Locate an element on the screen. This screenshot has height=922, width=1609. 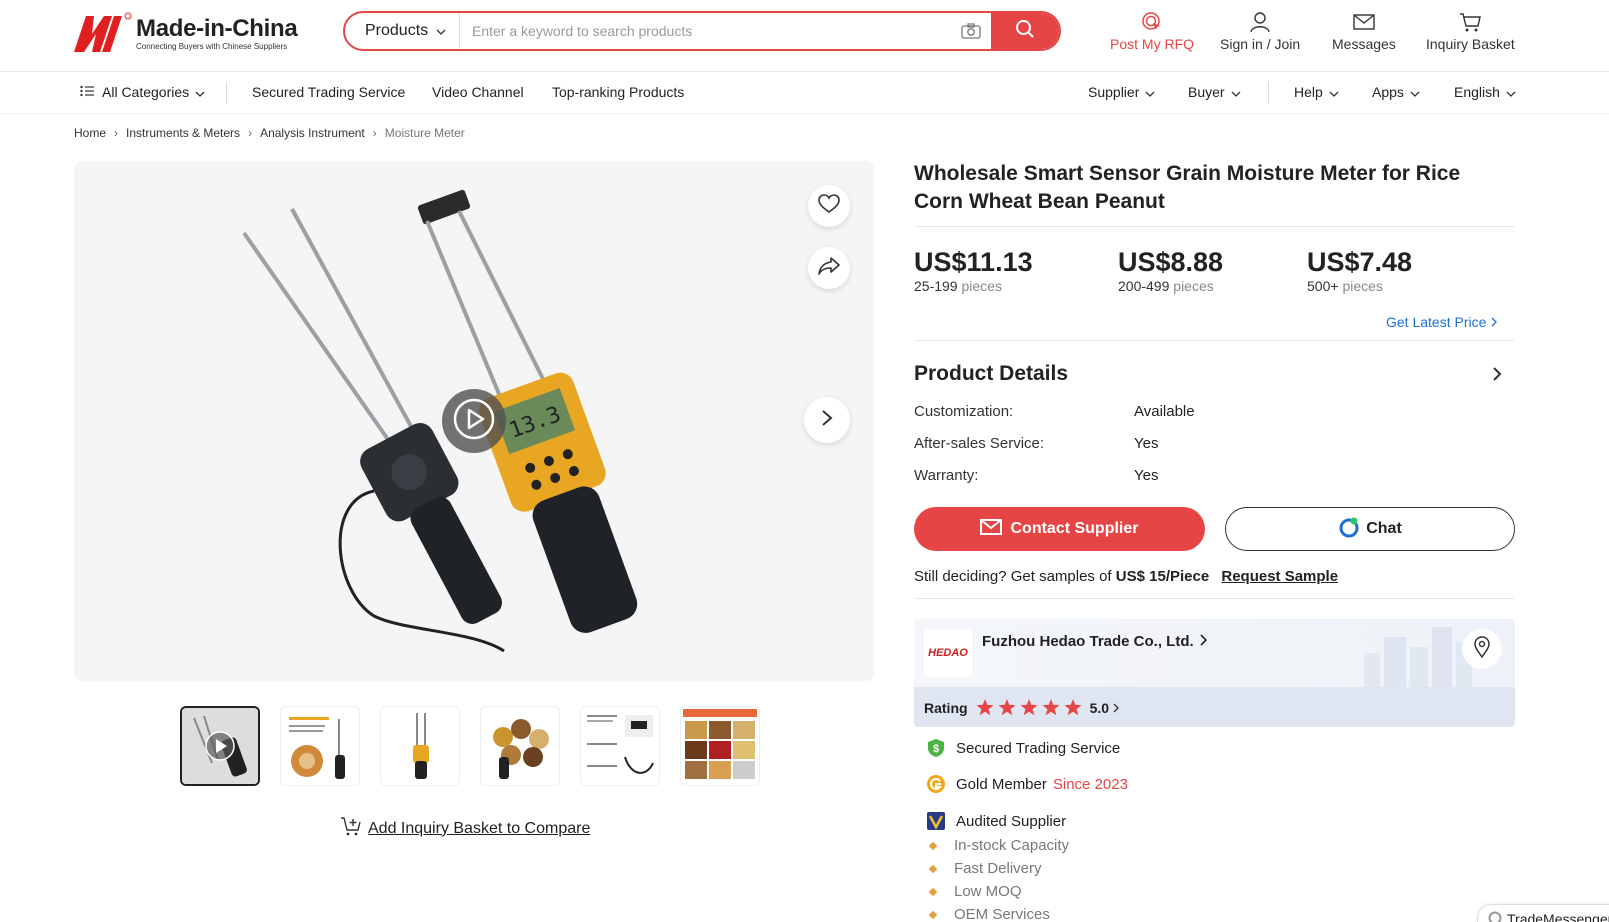
price-tier-2: US$8.88 200-499 pieces is located at coordinates (1170, 270).